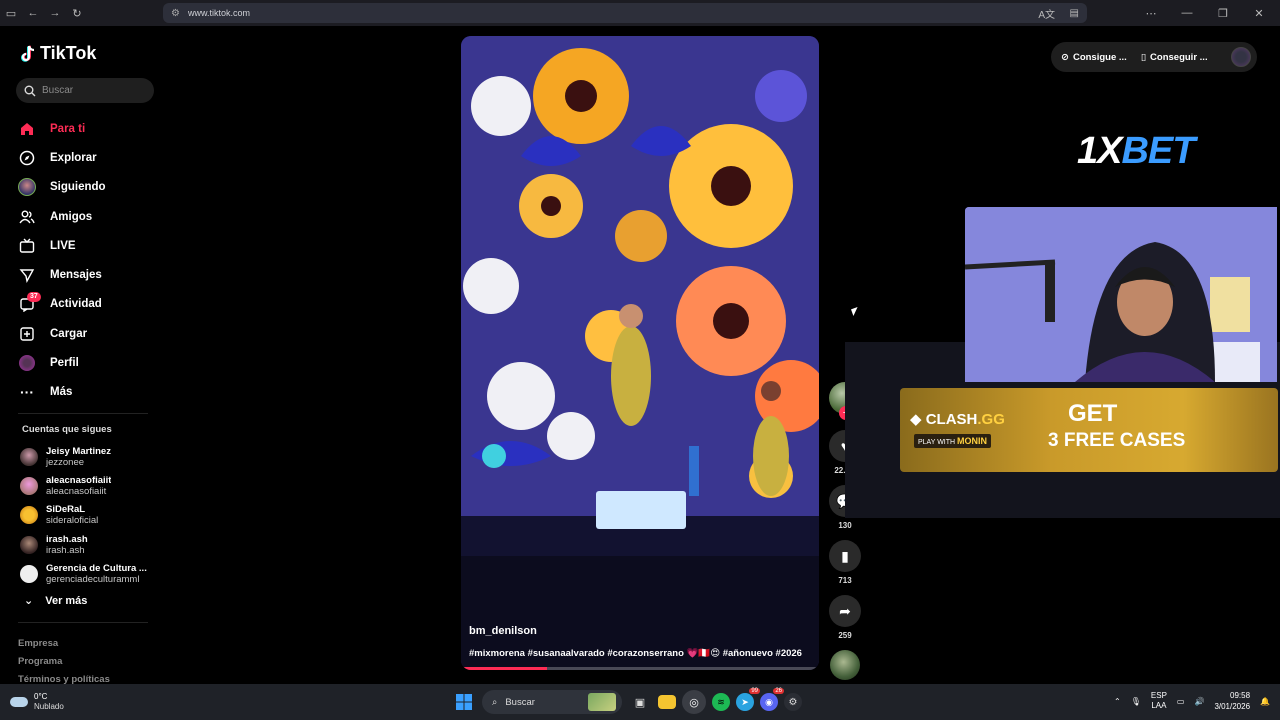 This screenshot has height=720, width=1280. What do you see at coordinates (34, 296) in the screenshot?
I see `activity-badge: 37` at bounding box center [34, 296].